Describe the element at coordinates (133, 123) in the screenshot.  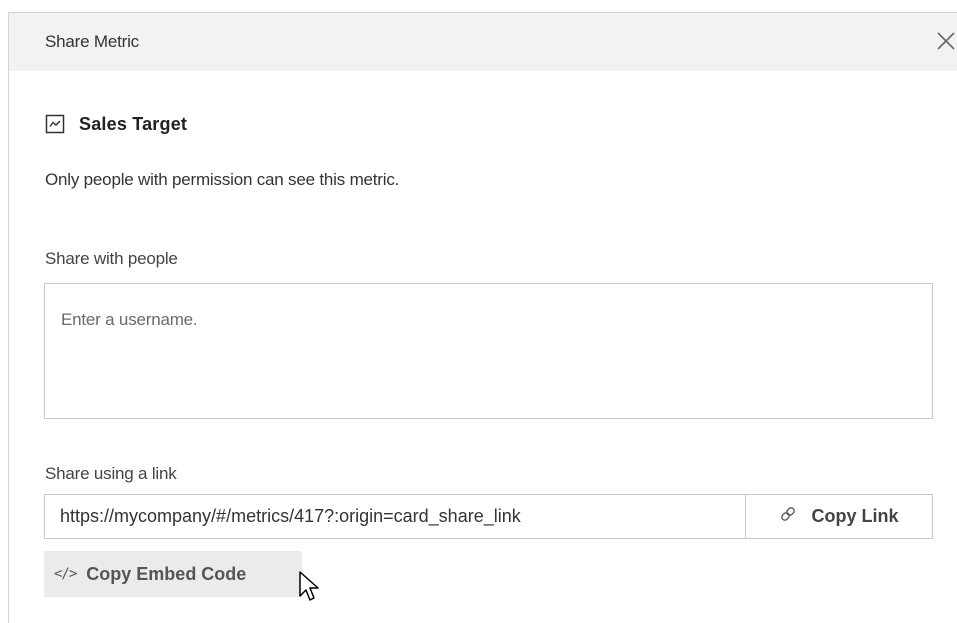
I see `metric-name: Sales Target` at that location.